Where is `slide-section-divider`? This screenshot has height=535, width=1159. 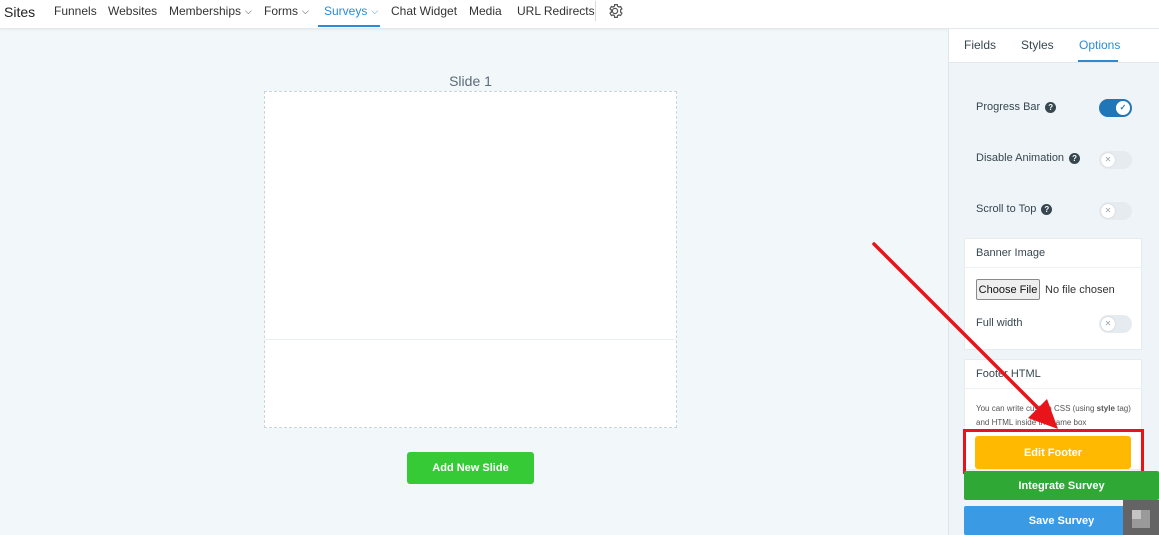 slide-section-divider is located at coordinates (470, 339).